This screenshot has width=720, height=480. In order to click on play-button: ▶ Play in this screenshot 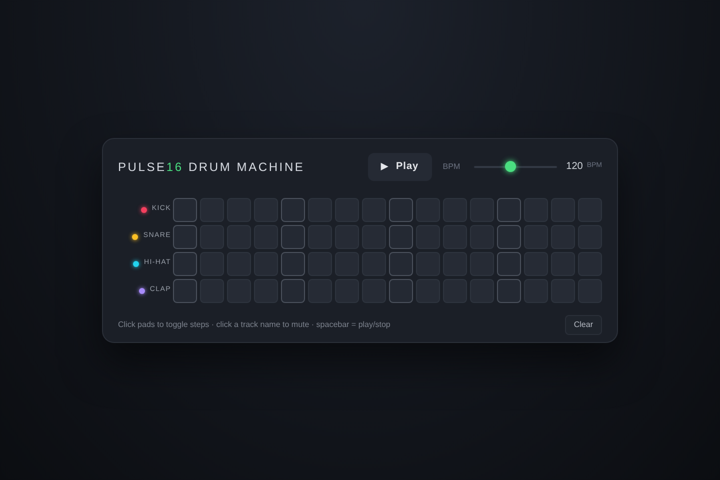, I will do `click(400, 166)`.